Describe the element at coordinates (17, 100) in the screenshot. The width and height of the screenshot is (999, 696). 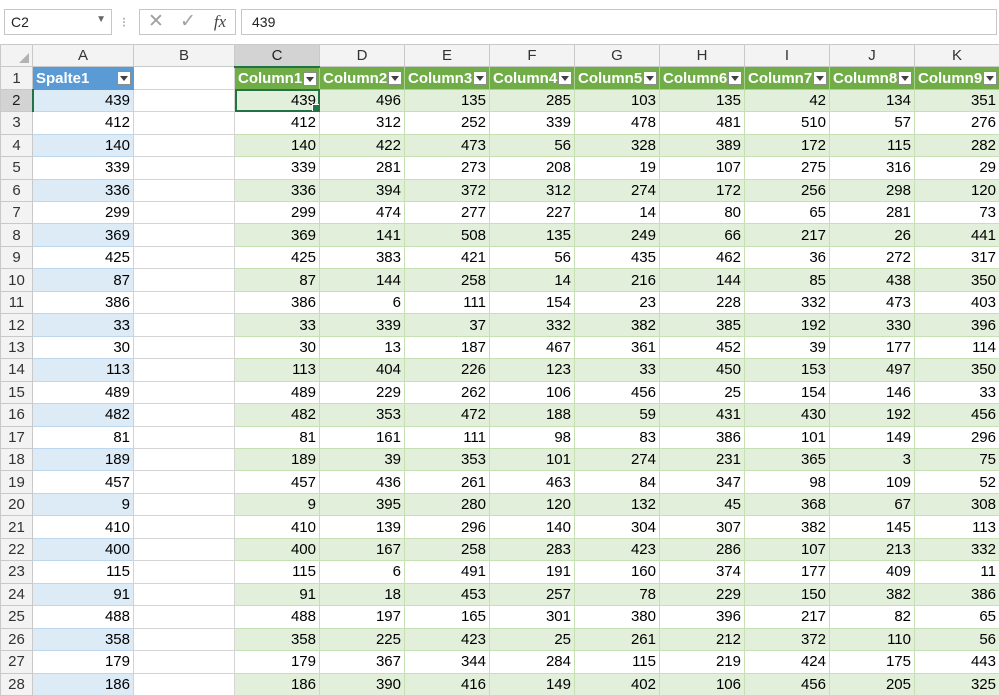
I see `row-header: 2` at that location.